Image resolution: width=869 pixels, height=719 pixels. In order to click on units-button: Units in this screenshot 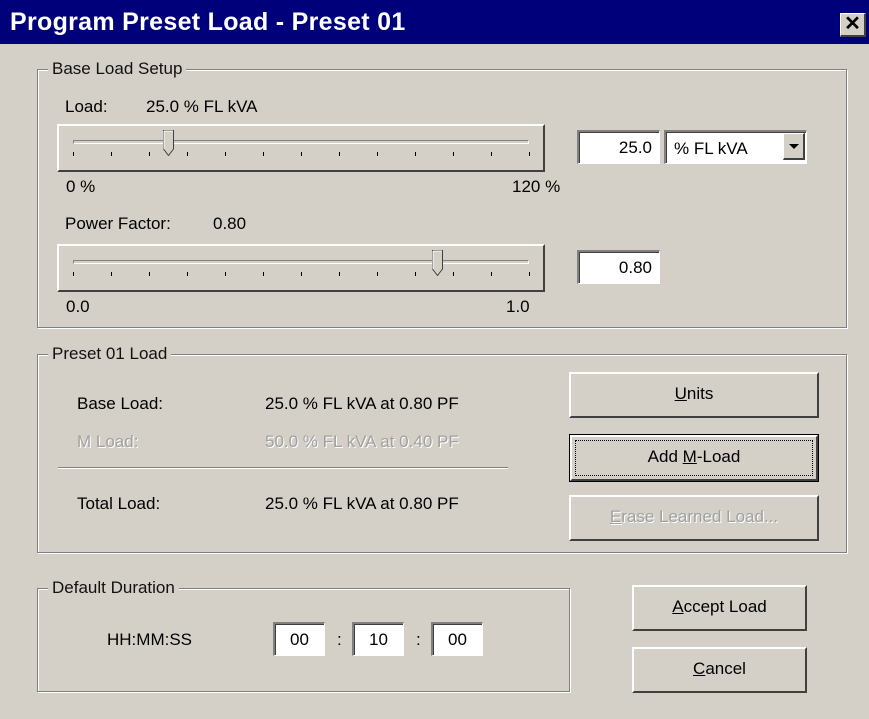, I will do `click(694, 395)`.